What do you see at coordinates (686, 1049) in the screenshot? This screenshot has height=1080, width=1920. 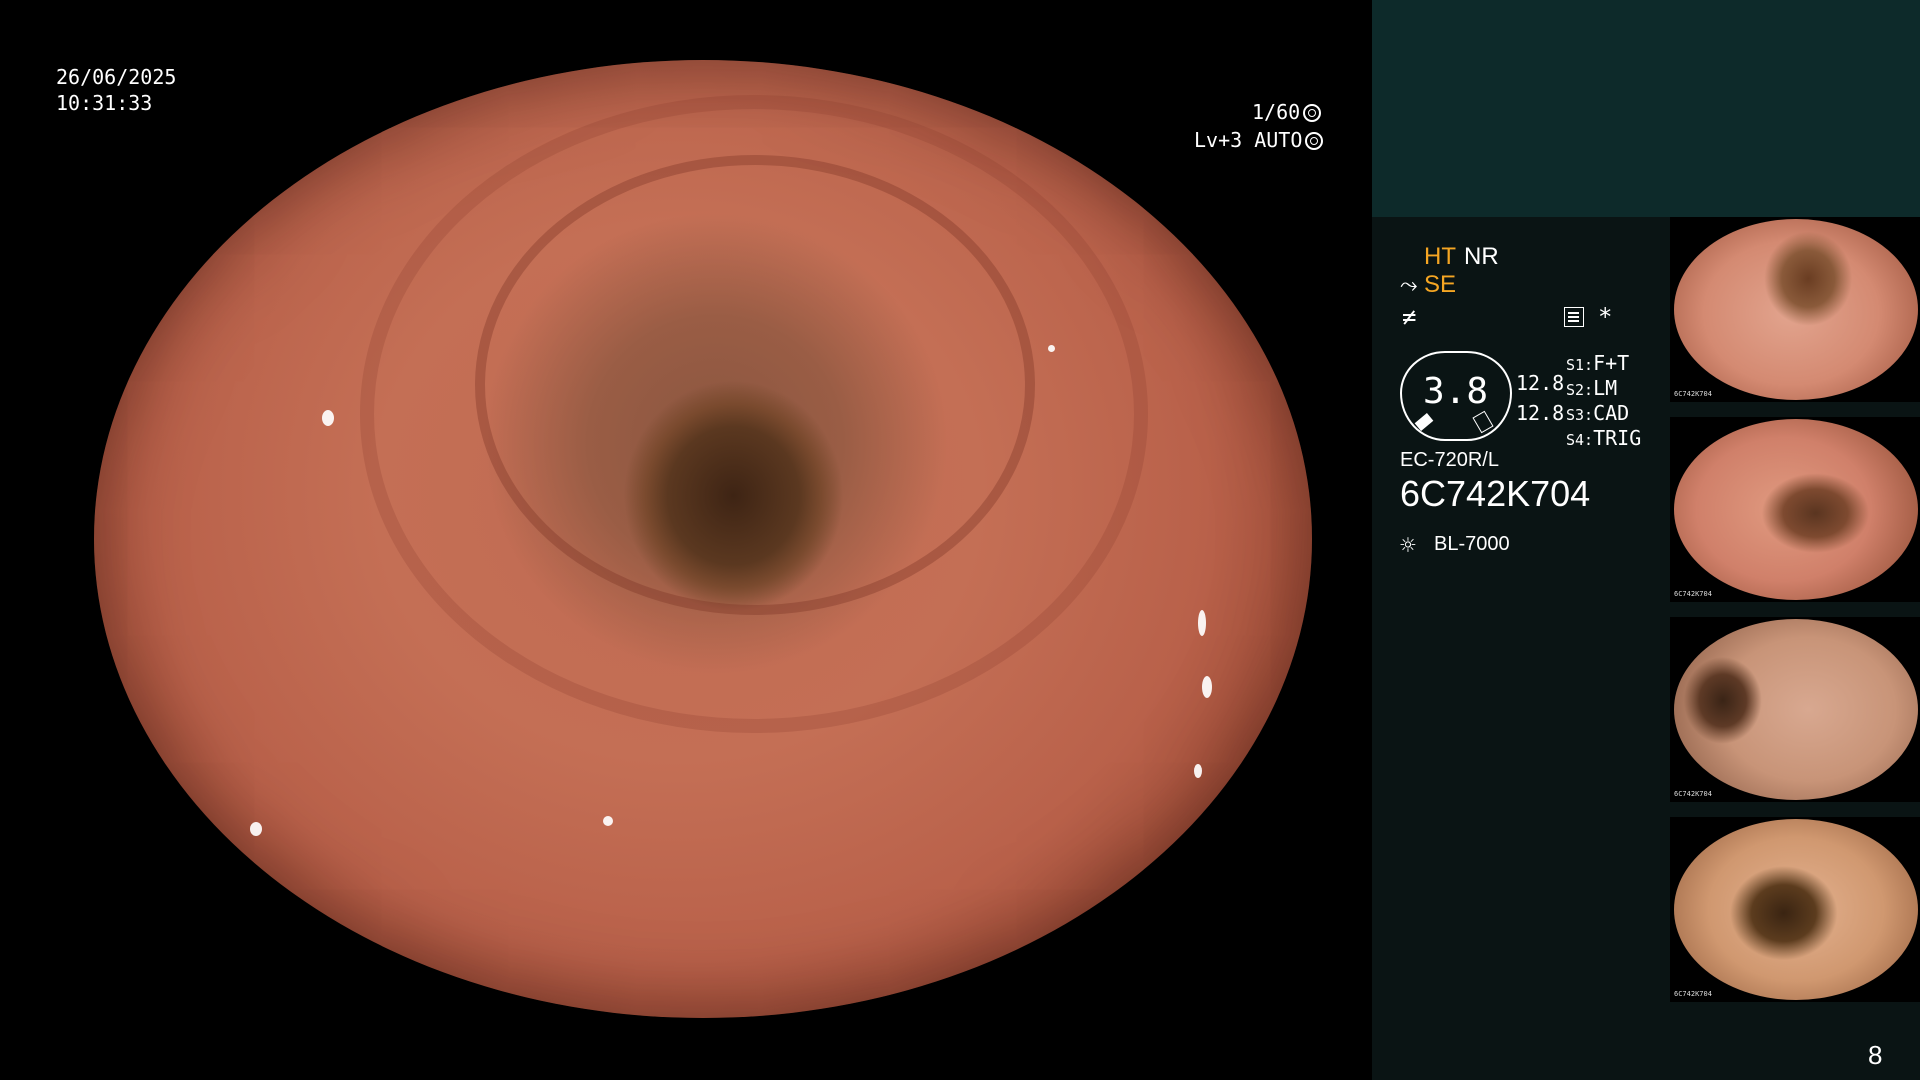 I see `frame-mask-bottom` at bounding box center [686, 1049].